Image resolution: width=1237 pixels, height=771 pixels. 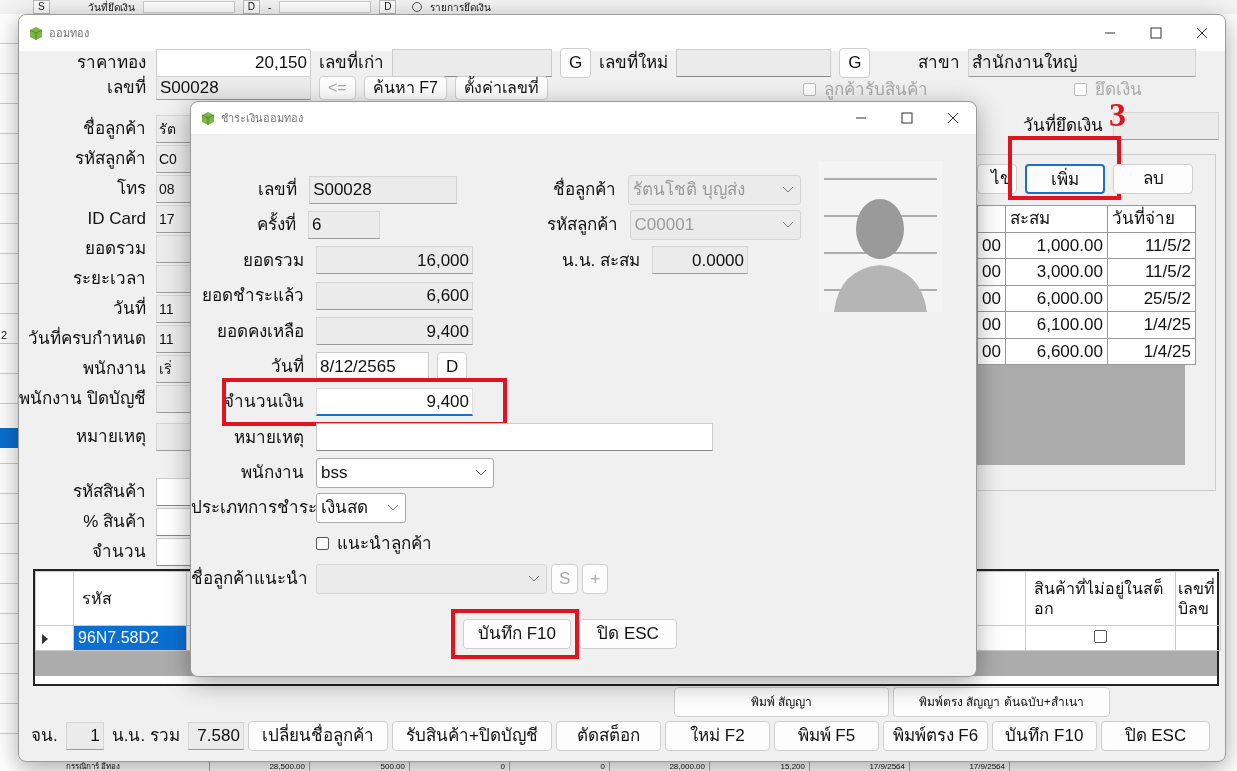 I want to click on date-label: วันที่ยึดเงิน, so click(x=111, y=7).